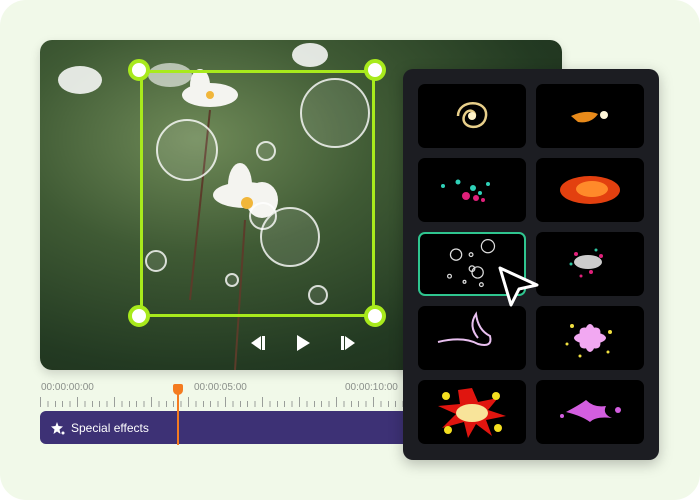 Image resolution: width=700 pixels, height=500 pixels. I want to click on effect-light-trail, so click(472, 338).